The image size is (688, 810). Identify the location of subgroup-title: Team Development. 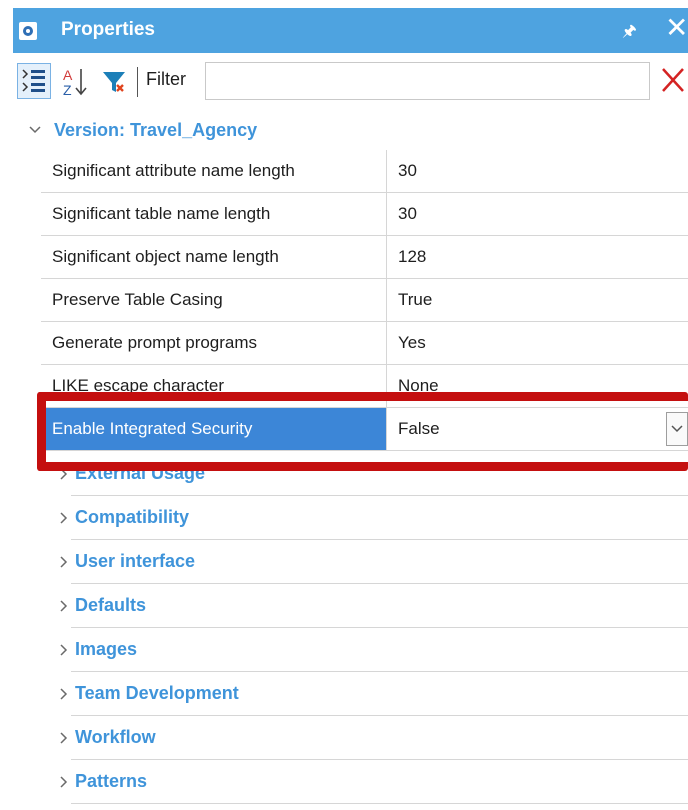
(157, 693).